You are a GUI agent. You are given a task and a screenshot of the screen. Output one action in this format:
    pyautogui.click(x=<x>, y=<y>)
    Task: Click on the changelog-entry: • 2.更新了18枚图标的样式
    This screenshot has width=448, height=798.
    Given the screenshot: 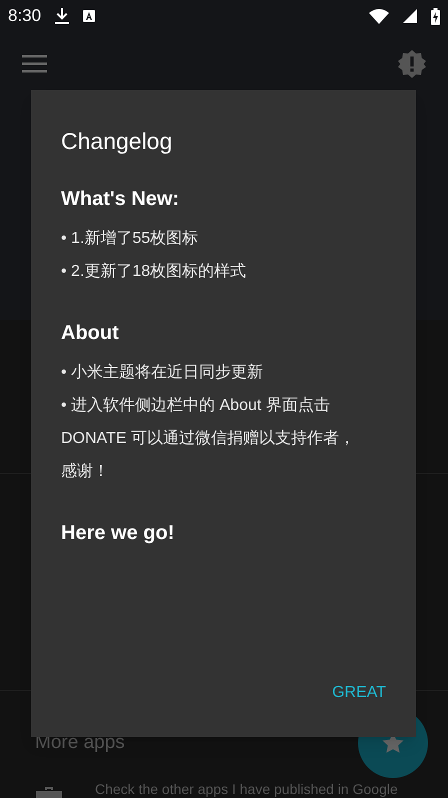 What is the action you would take?
    pyautogui.click(x=154, y=272)
    